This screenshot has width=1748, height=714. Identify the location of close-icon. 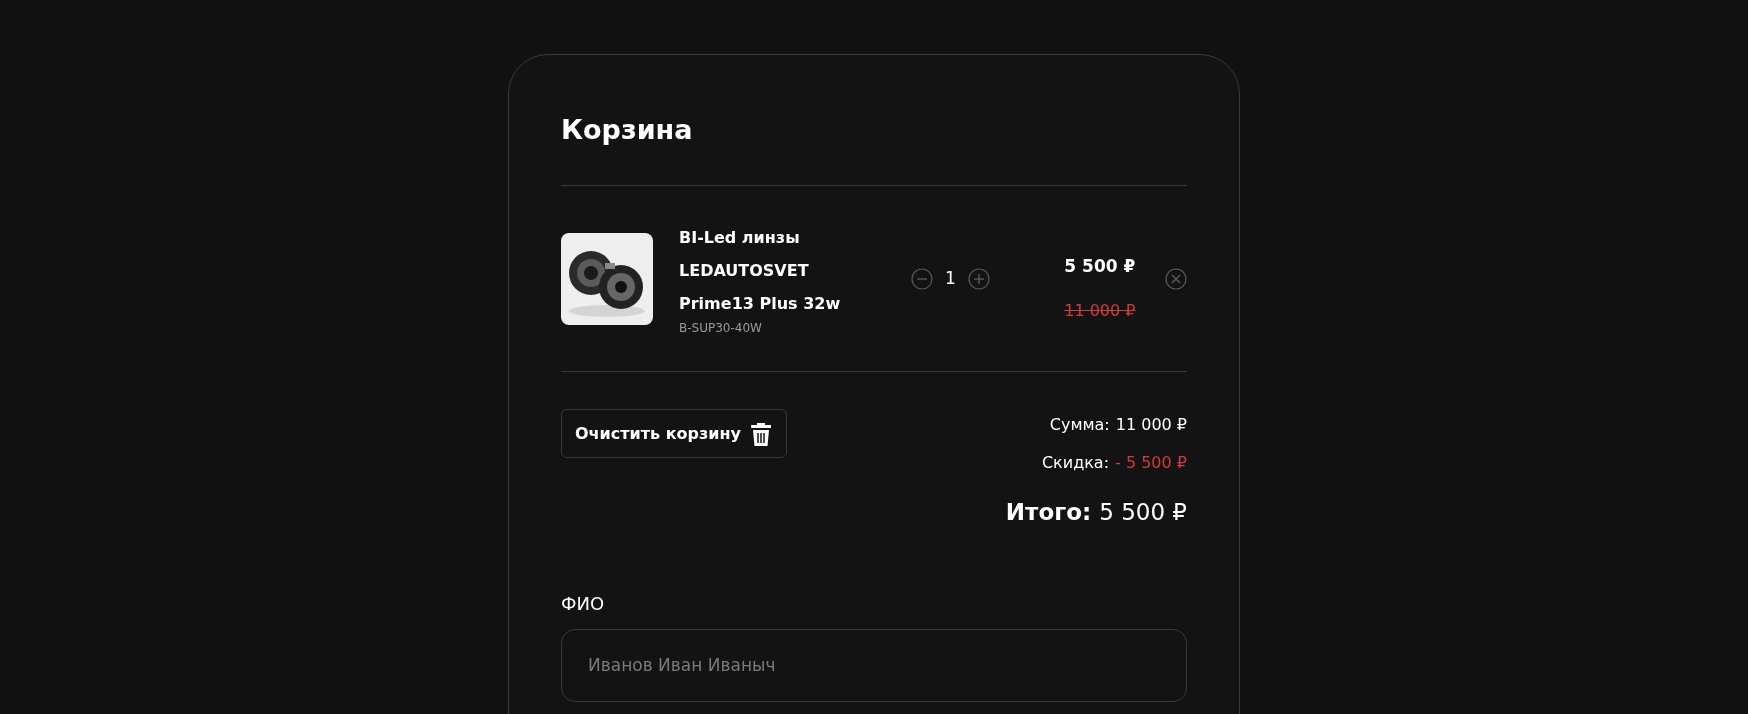
(1176, 278).